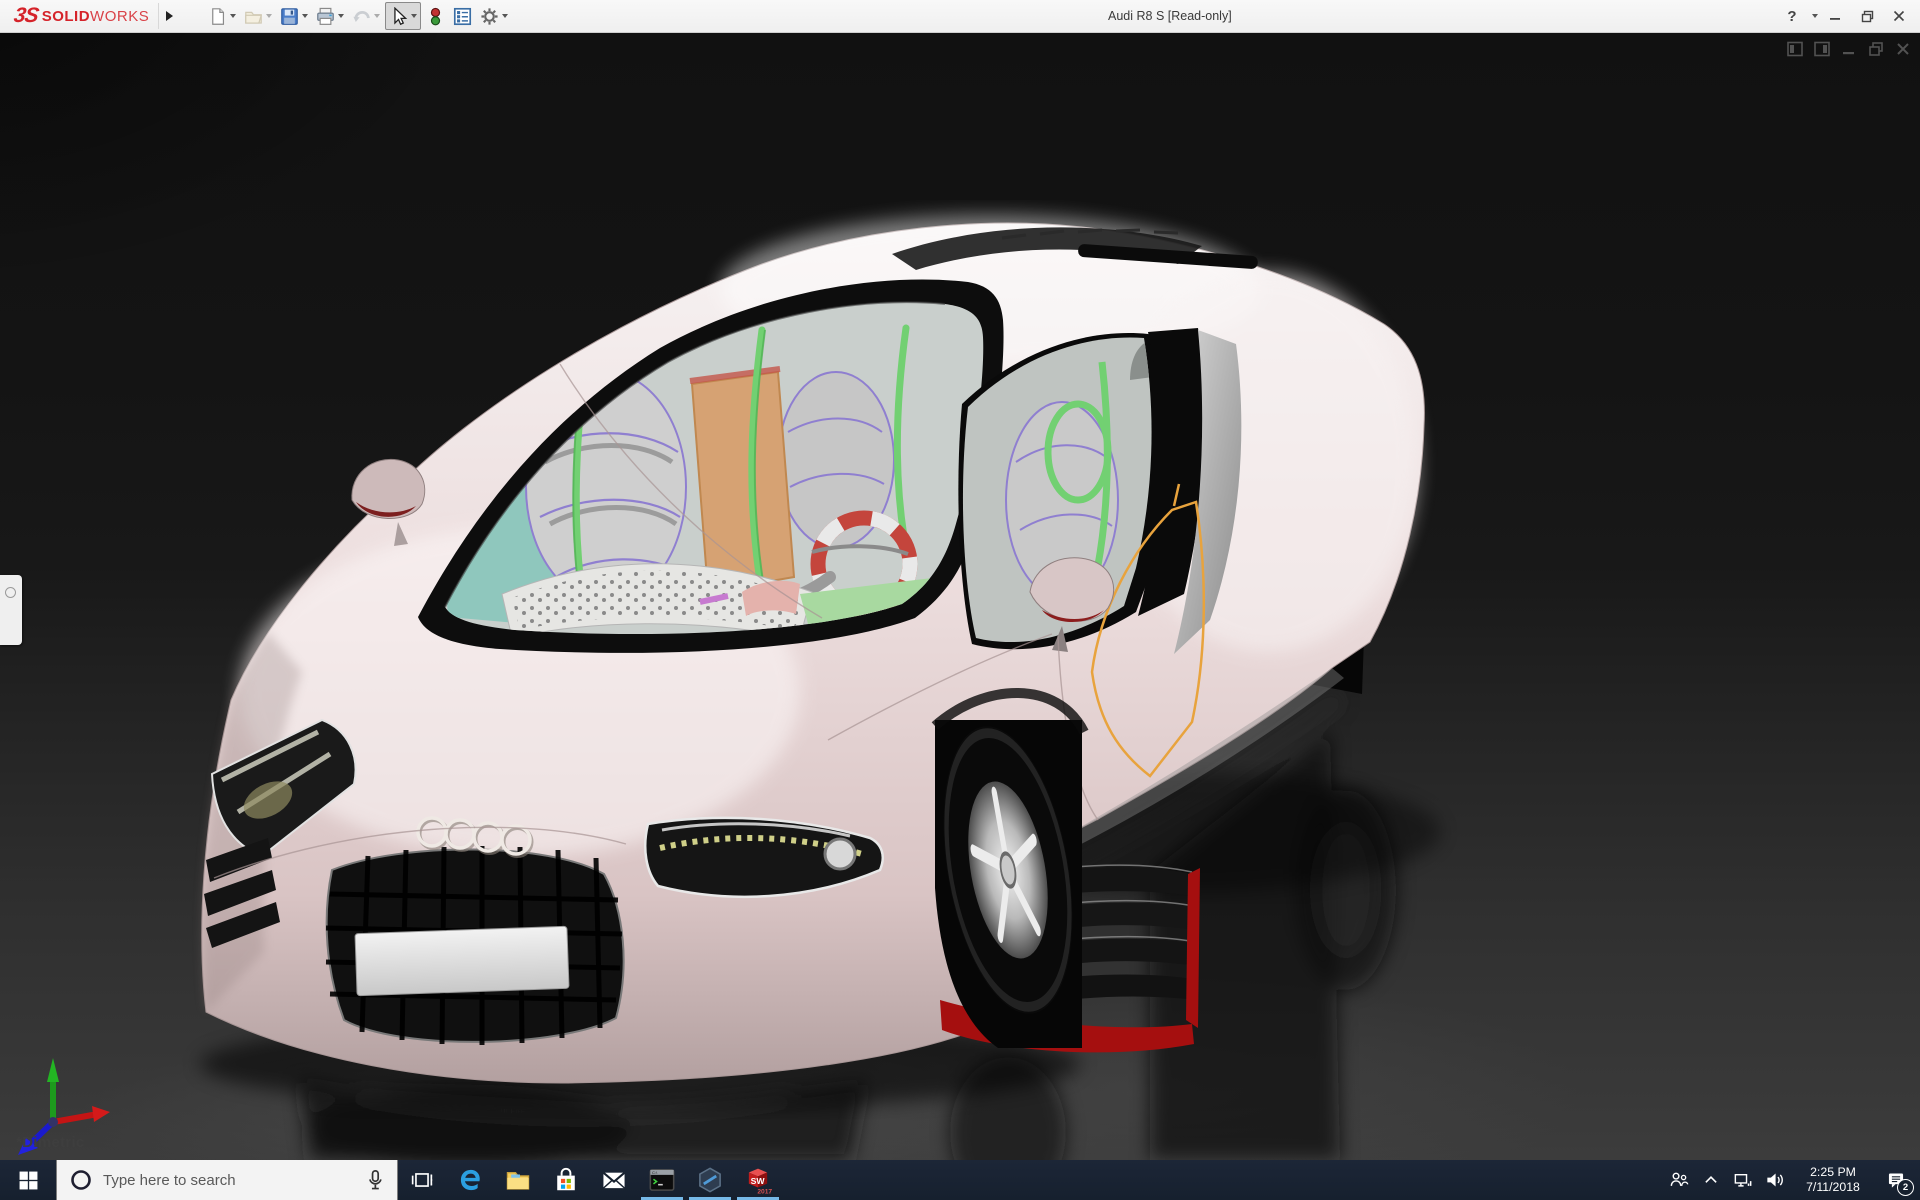 This screenshot has width=1920, height=1200. What do you see at coordinates (1903, 49) in the screenshot?
I see `doc-close-icon` at bounding box center [1903, 49].